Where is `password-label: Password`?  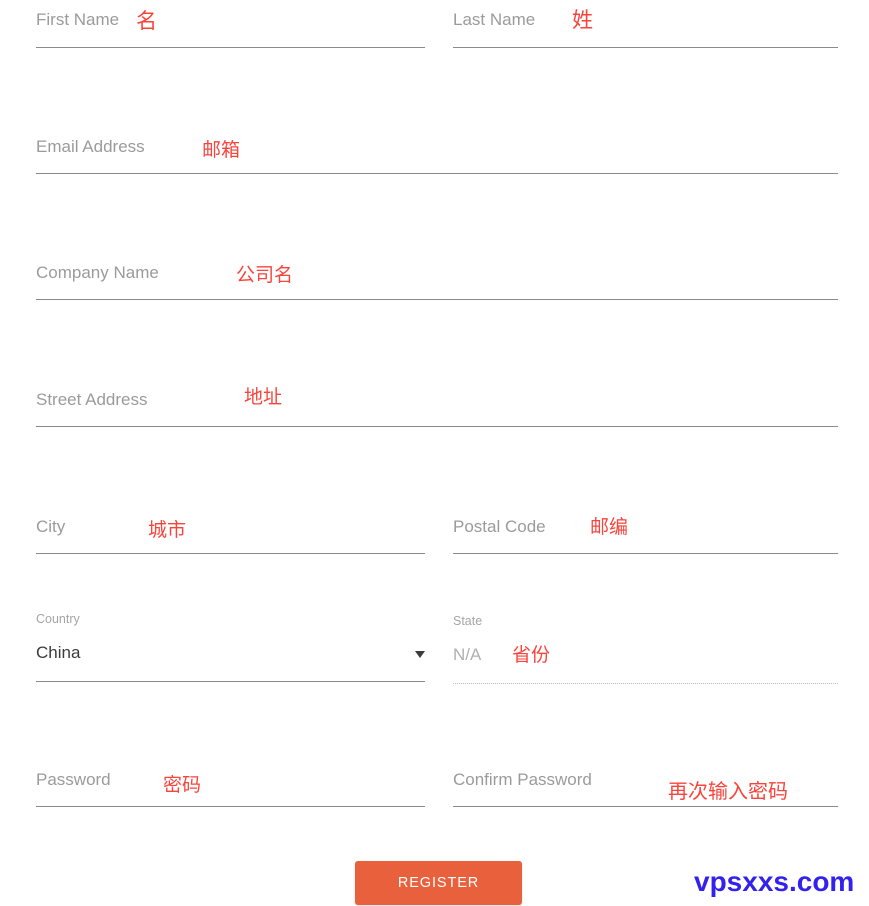
password-label: Password is located at coordinates (73, 779).